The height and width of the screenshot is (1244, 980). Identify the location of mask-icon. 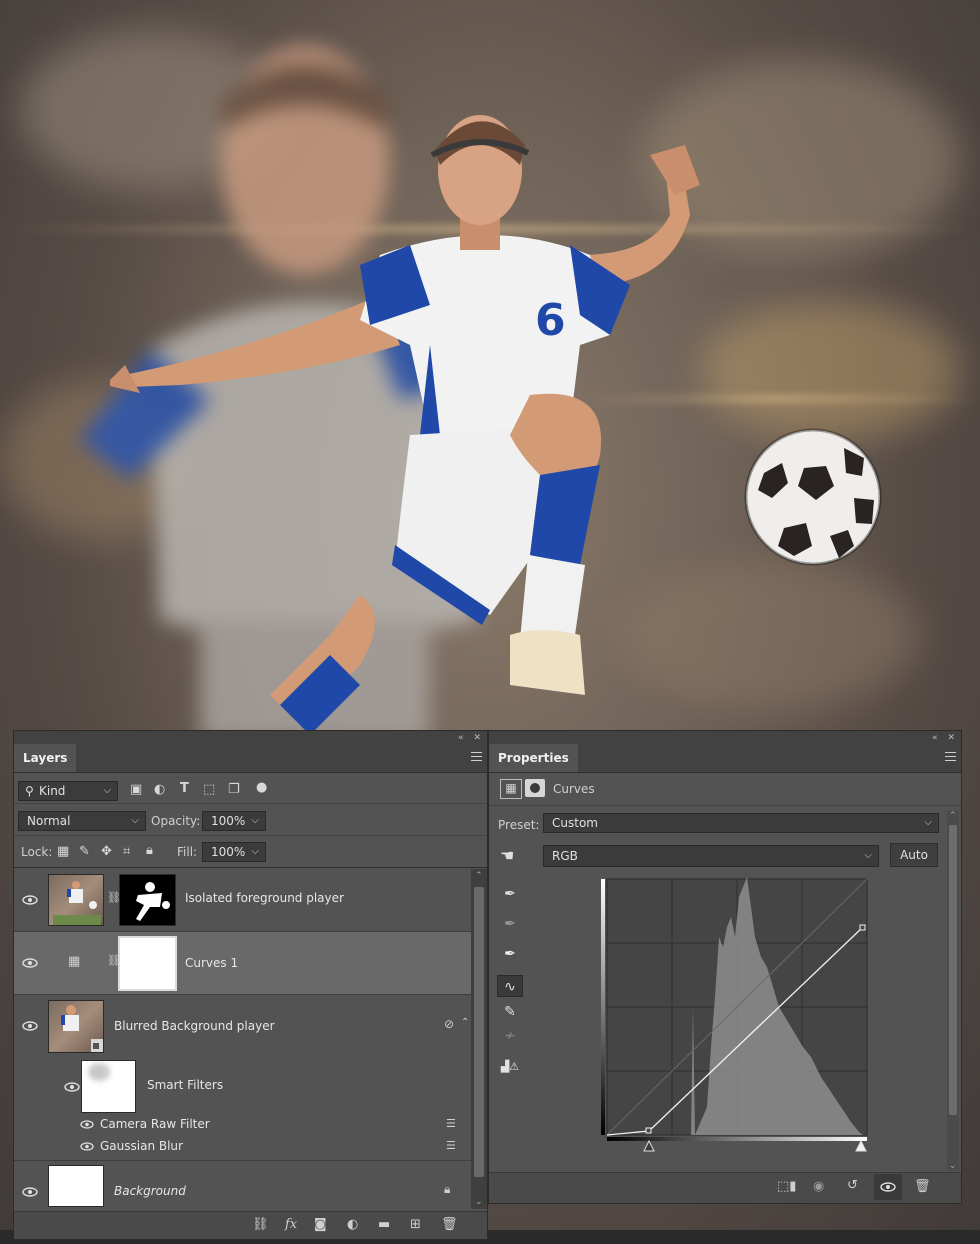
(535, 788).